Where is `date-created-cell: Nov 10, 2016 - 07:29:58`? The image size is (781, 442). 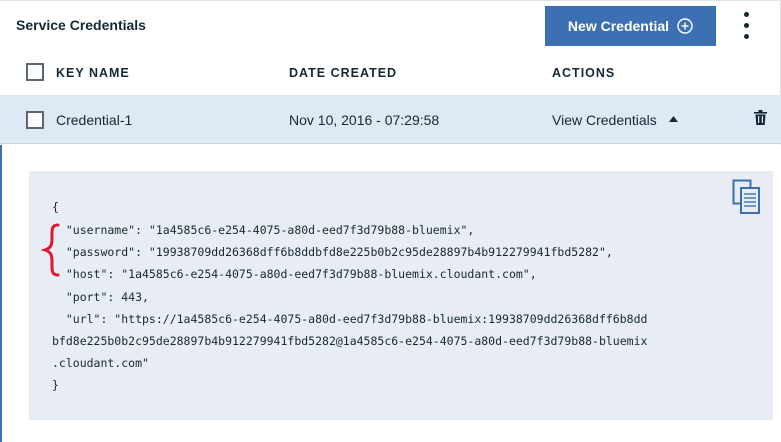 date-created-cell: Nov 10, 2016 - 07:29:58 is located at coordinates (364, 120).